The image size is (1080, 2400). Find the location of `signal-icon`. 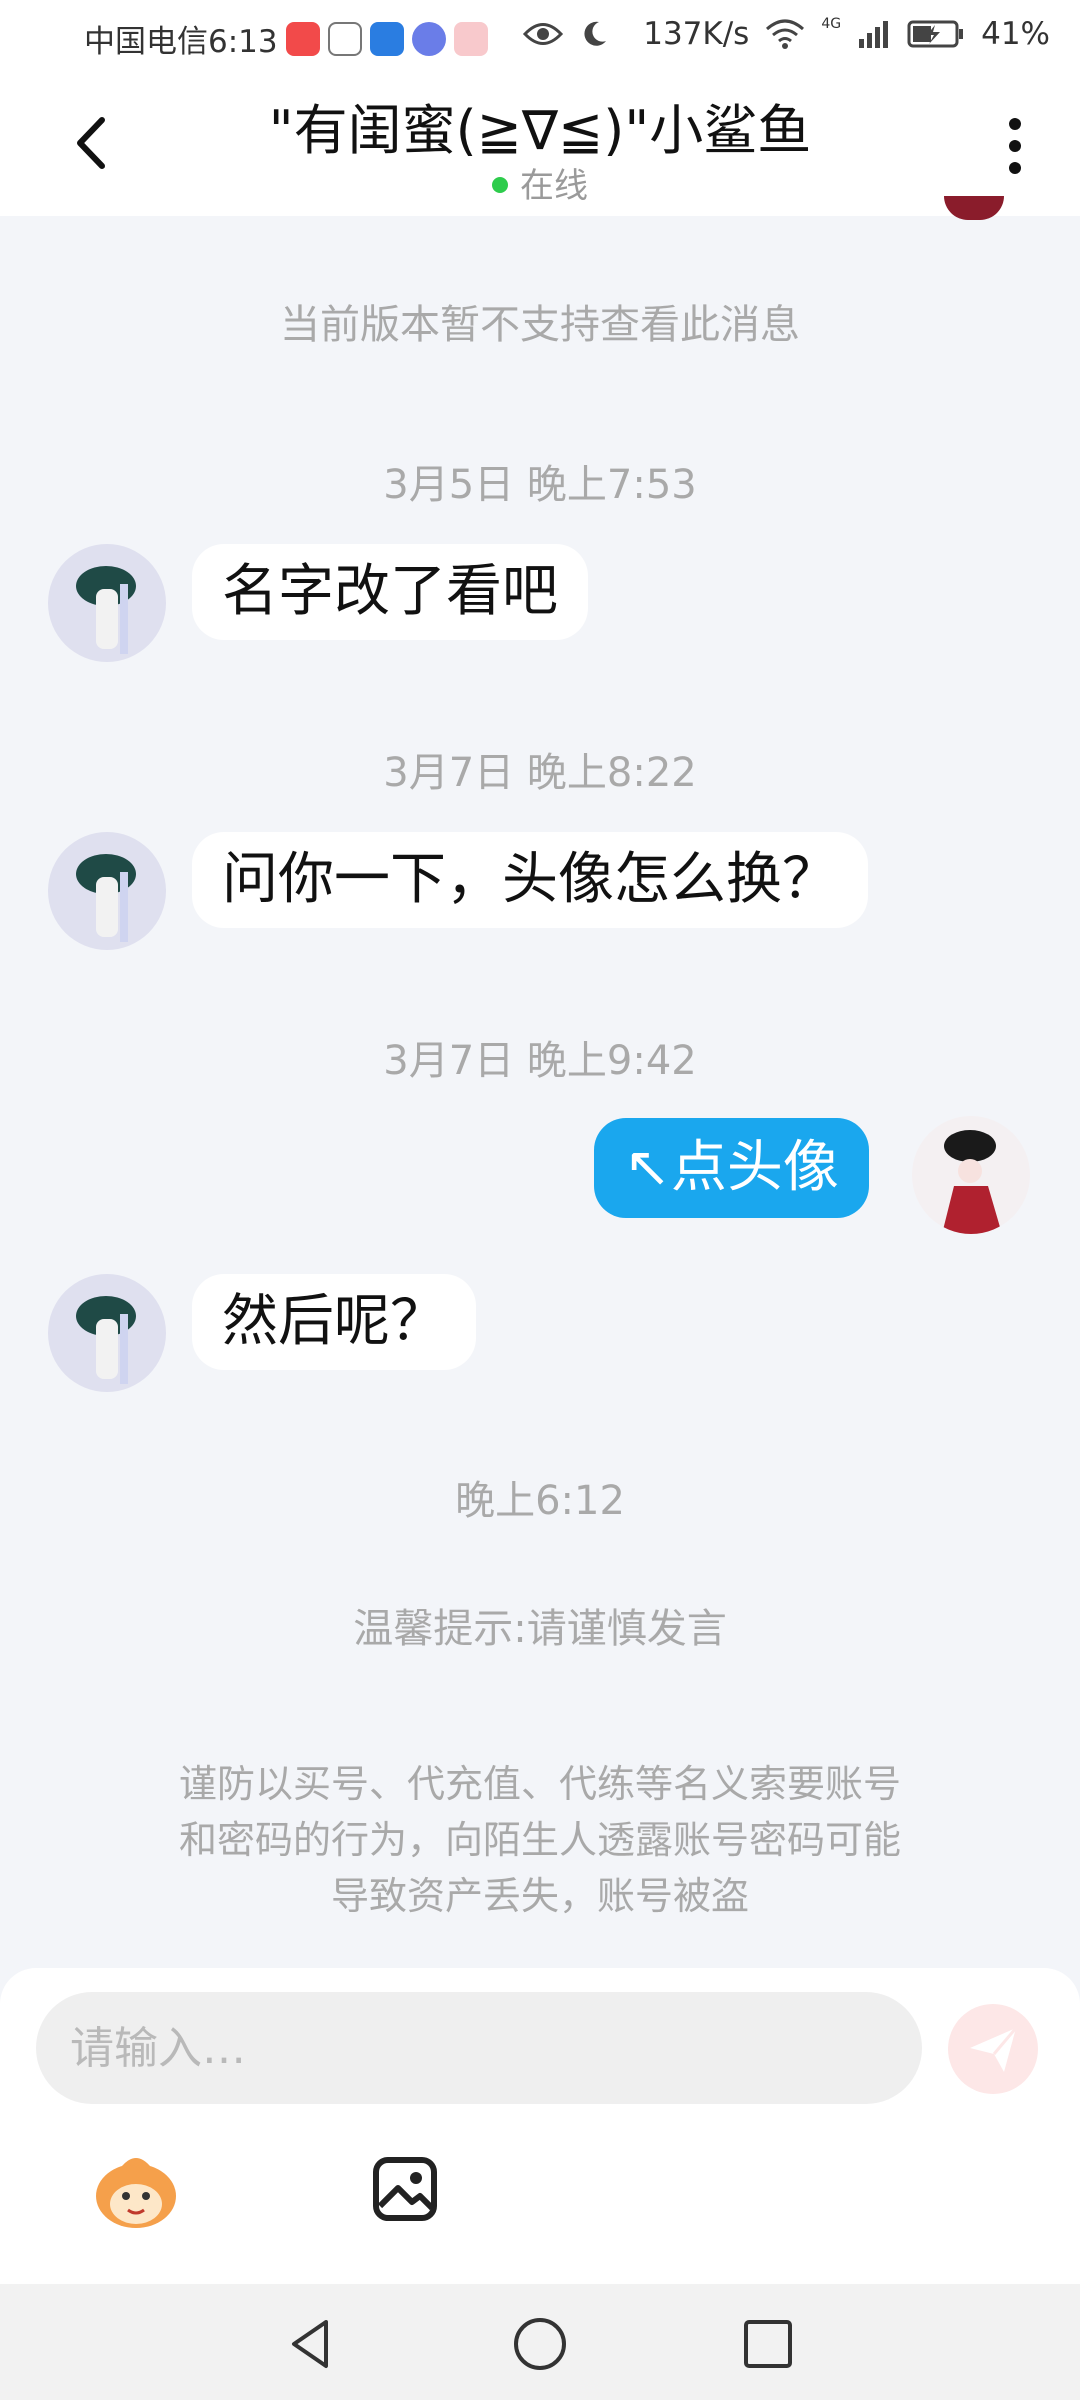

signal-icon is located at coordinates (874, 34).